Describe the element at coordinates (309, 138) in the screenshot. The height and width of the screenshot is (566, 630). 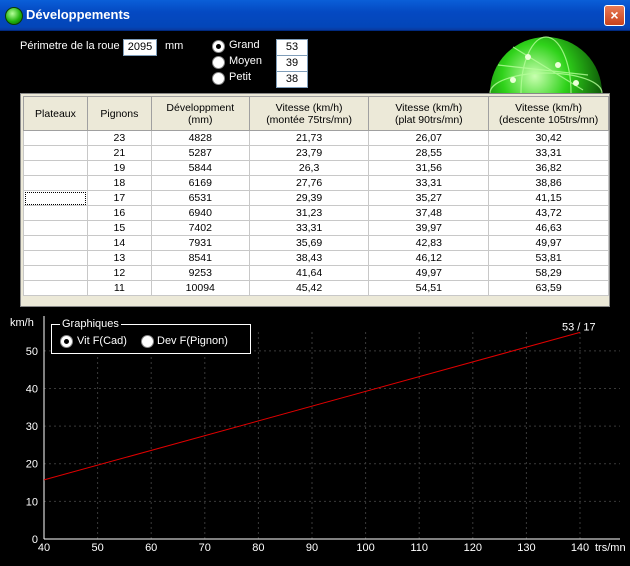
I see `table-cell: 21,73` at that location.